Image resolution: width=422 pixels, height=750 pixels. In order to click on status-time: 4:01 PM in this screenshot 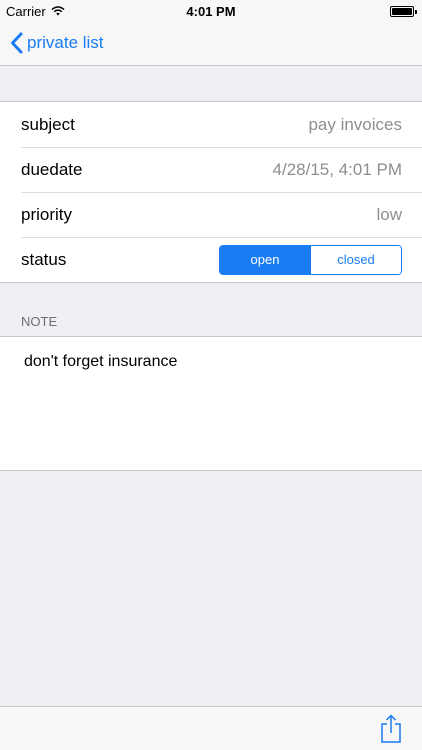, I will do `click(211, 11)`.